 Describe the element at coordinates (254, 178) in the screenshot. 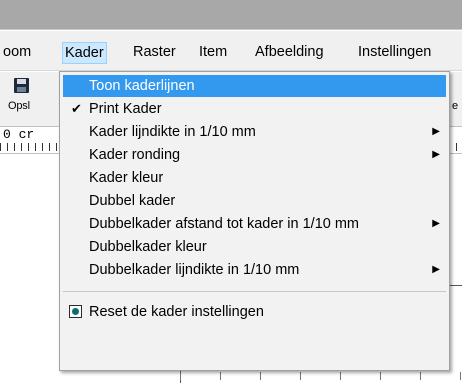

I see `menu-item-kader-kleur: Kader kleur` at that location.